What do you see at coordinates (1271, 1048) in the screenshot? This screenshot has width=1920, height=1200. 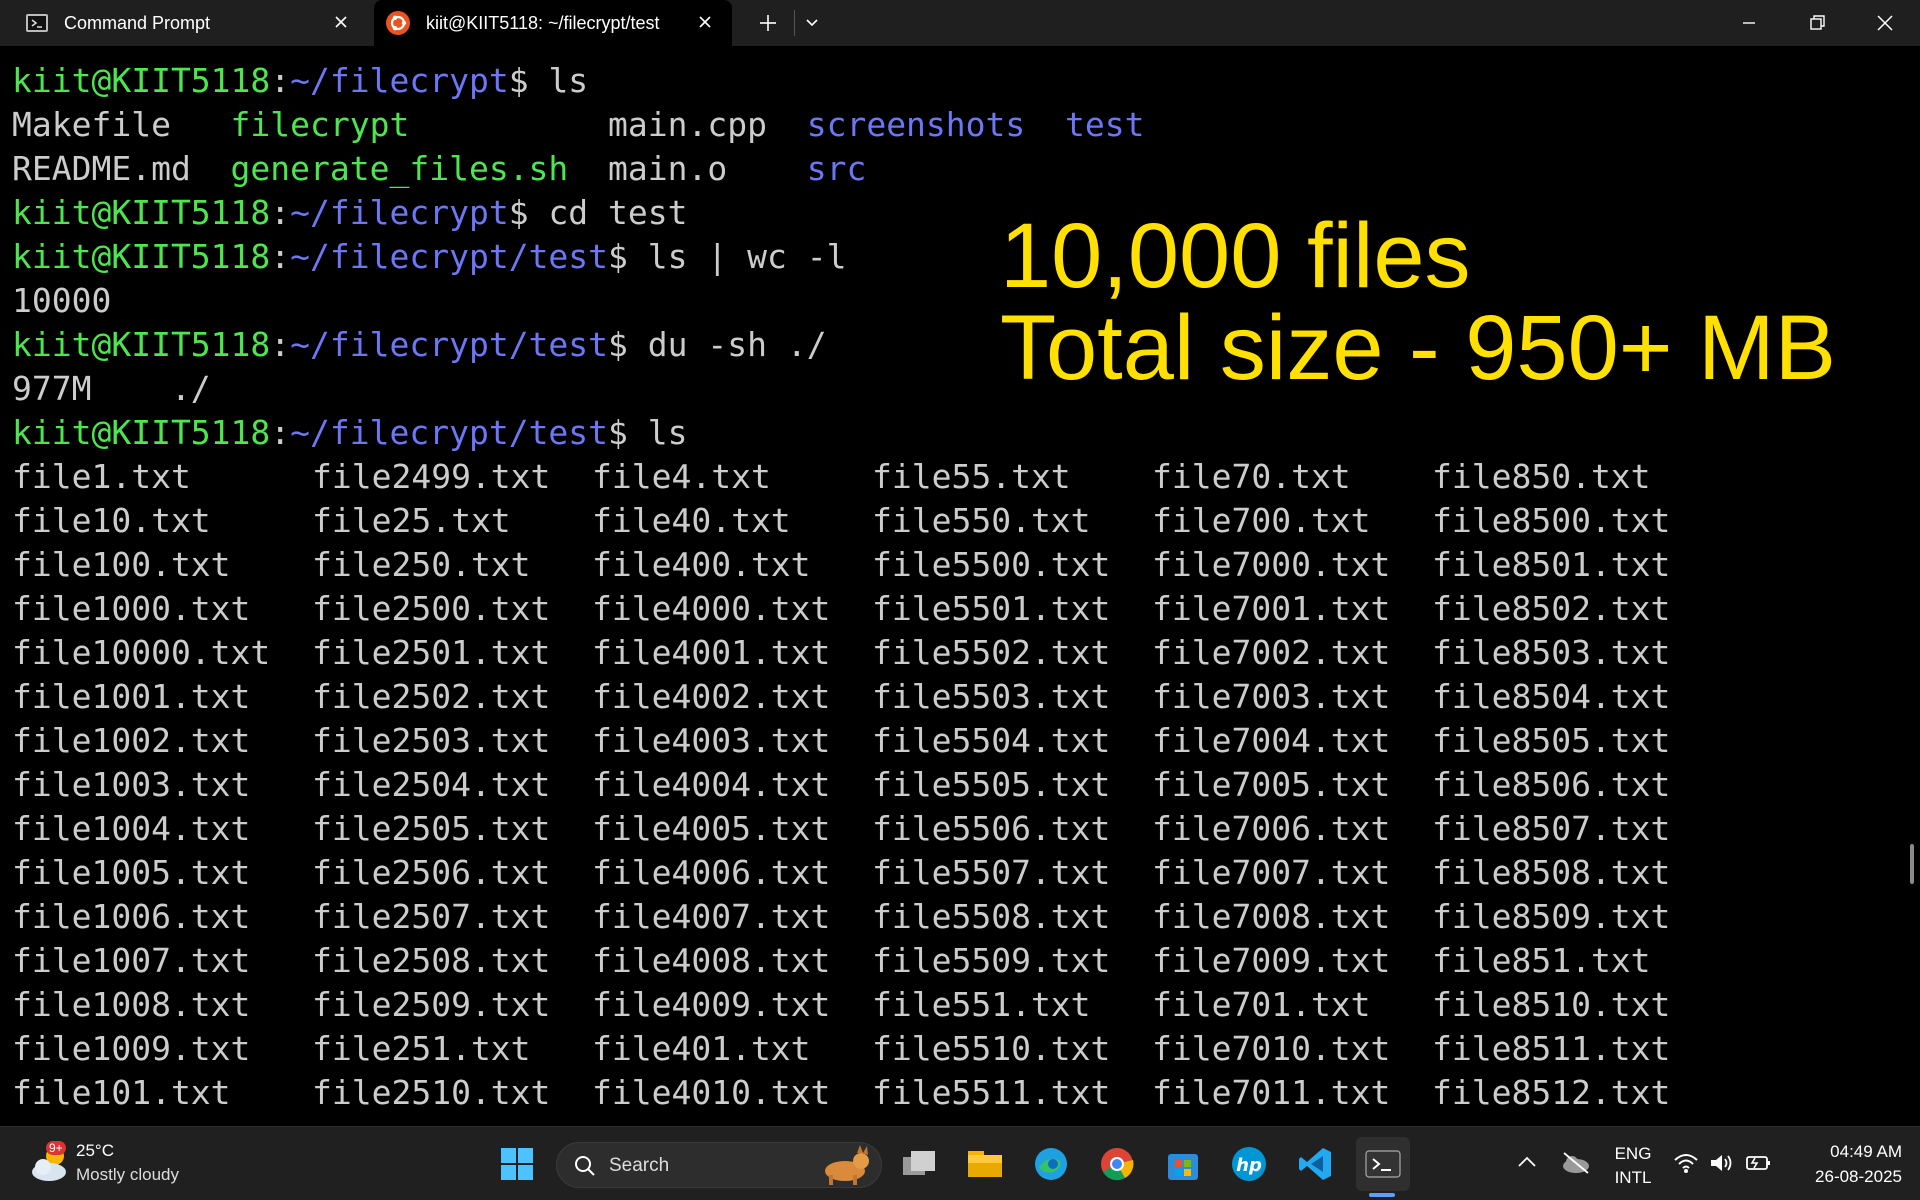 I see `file-entry: file7010.txt` at bounding box center [1271, 1048].